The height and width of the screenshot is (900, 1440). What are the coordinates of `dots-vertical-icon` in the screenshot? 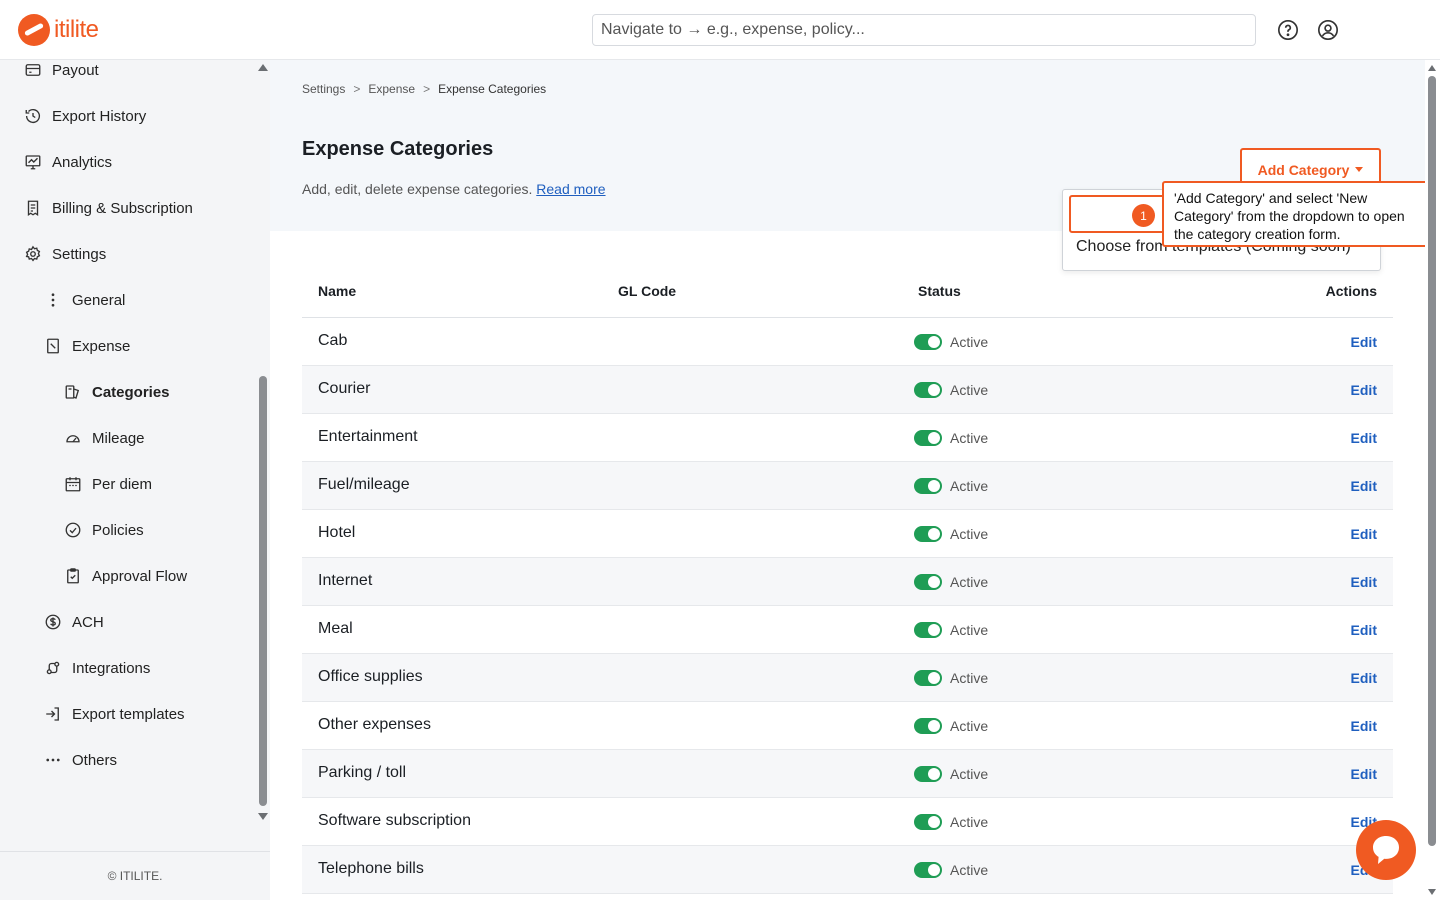 It's located at (53, 300).